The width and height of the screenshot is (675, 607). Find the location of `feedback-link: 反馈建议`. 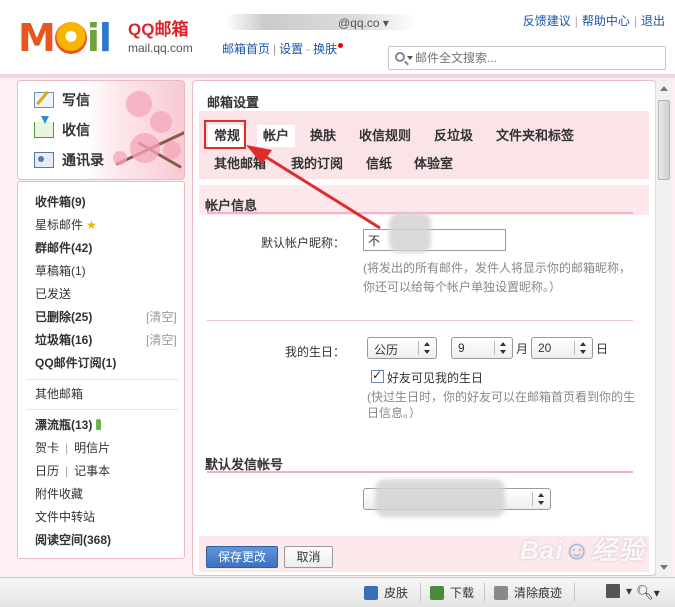

feedback-link: 反馈建议 is located at coordinates (547, 21).